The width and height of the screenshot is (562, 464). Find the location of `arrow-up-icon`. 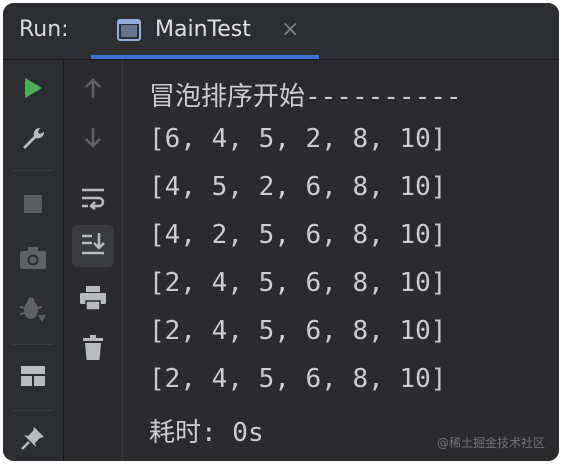

arrow-up-icon is located at coordinates (93, 90).